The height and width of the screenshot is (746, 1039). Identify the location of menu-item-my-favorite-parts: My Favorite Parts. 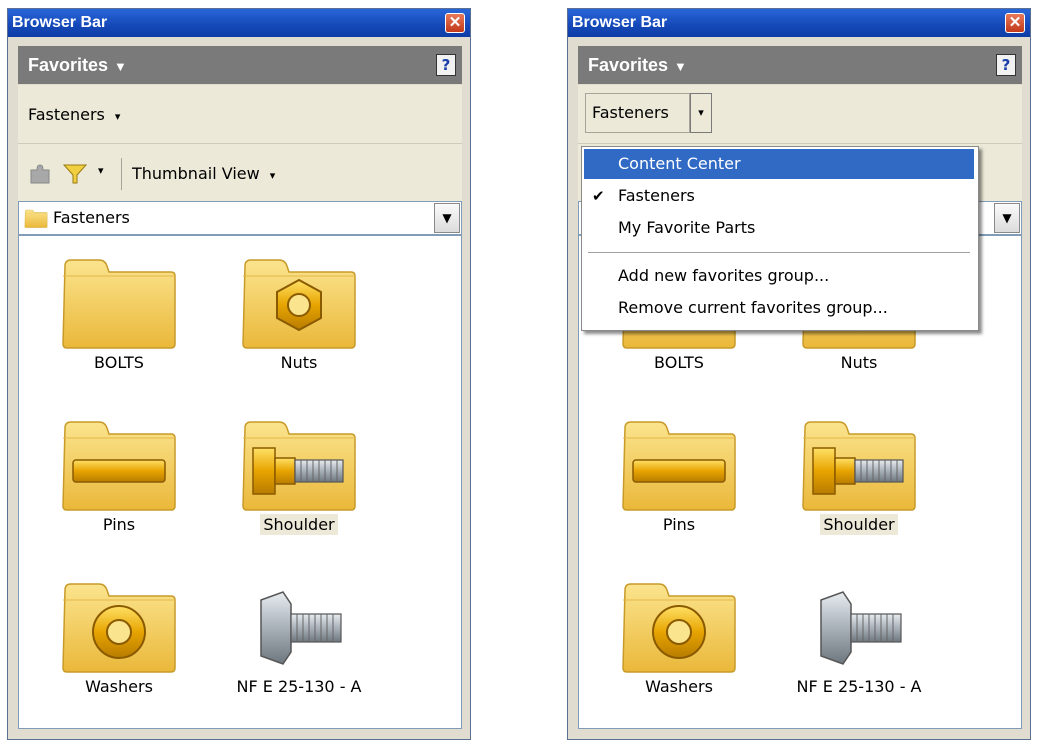
(779, 228).